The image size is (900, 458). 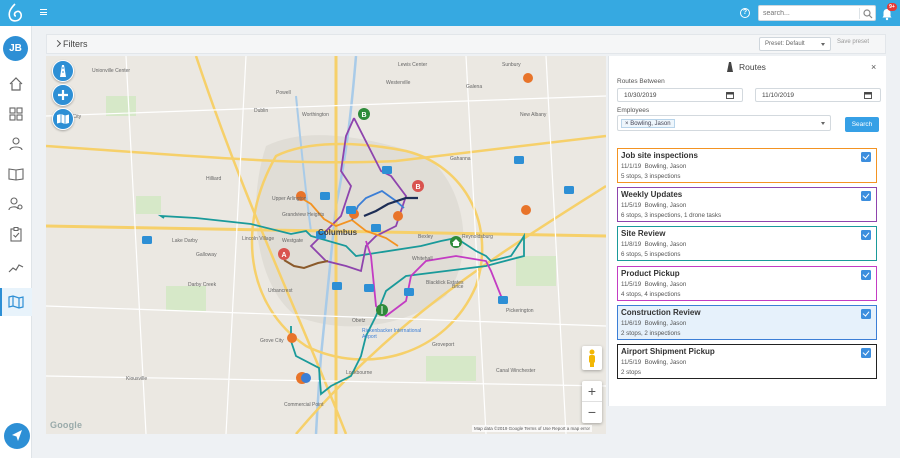 I want to click on street-view-pegman, so click(x=592, y=358).